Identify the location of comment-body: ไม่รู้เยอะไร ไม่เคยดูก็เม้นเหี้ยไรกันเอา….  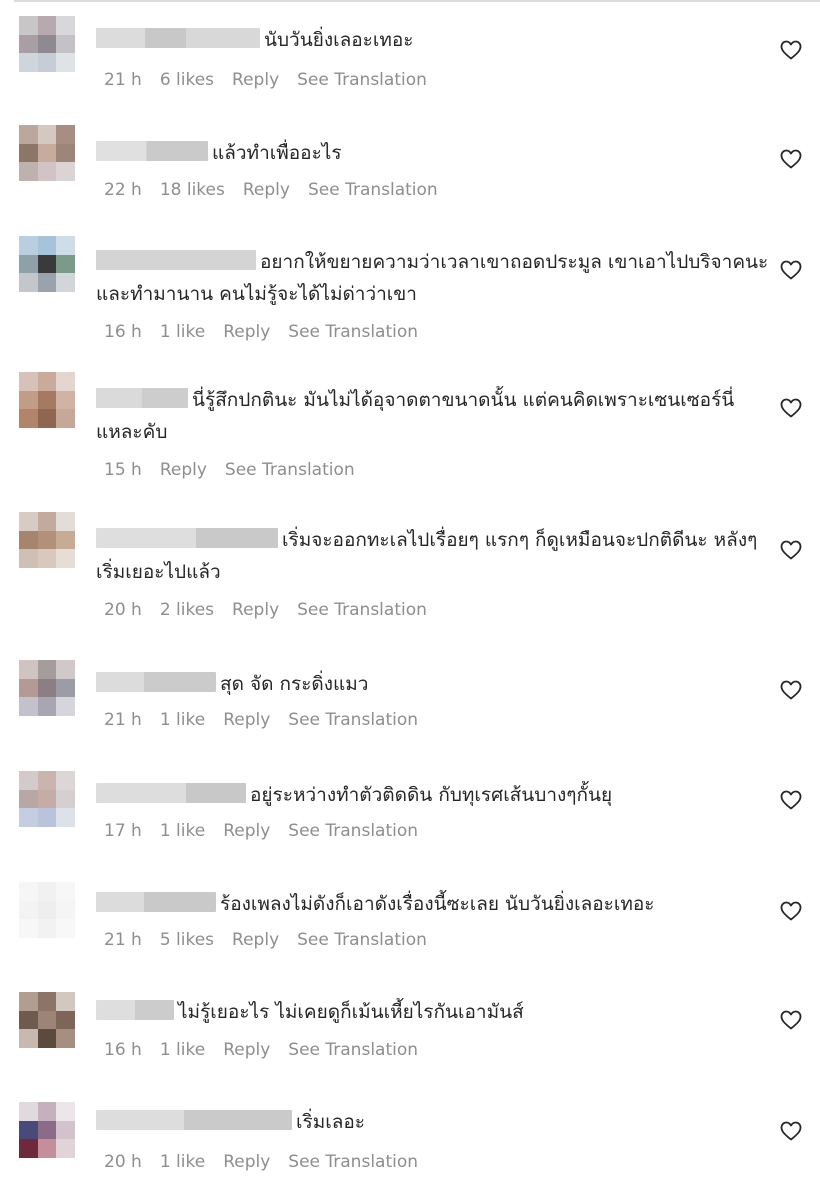
(434, 1012).